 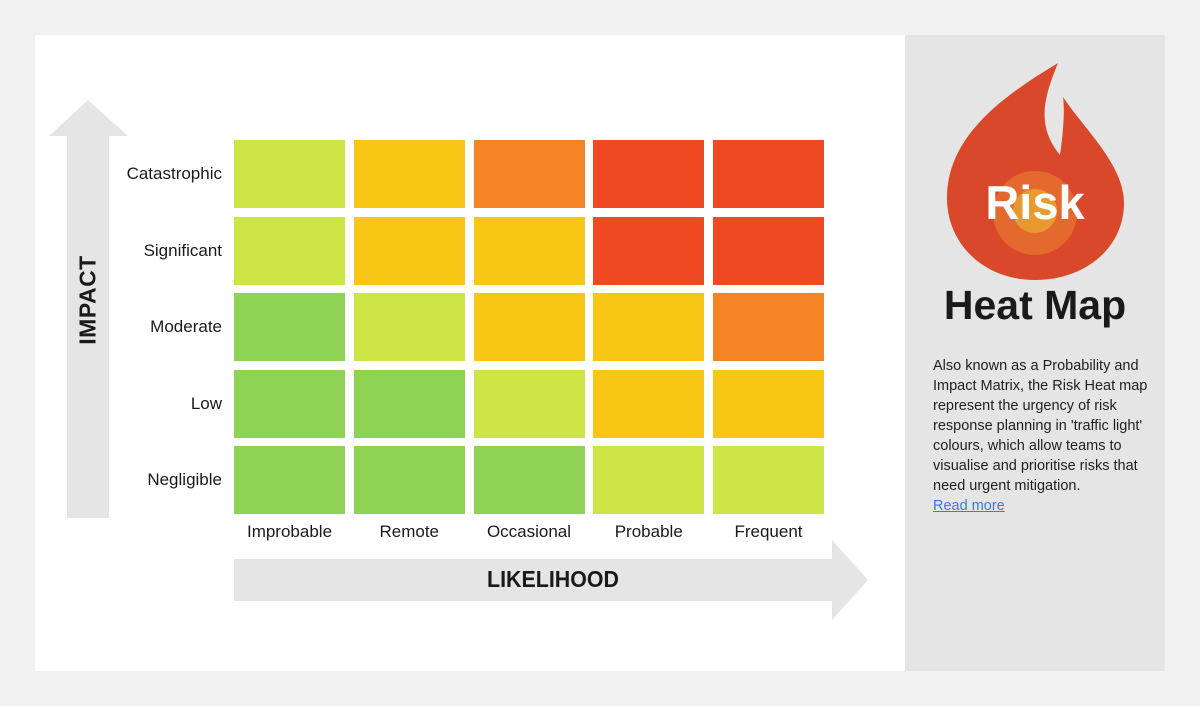 What do you see at coordinates (648, 531) in the screenshot?
I see `likelihood-column-label: Probable` at bounding box center [648, 531].